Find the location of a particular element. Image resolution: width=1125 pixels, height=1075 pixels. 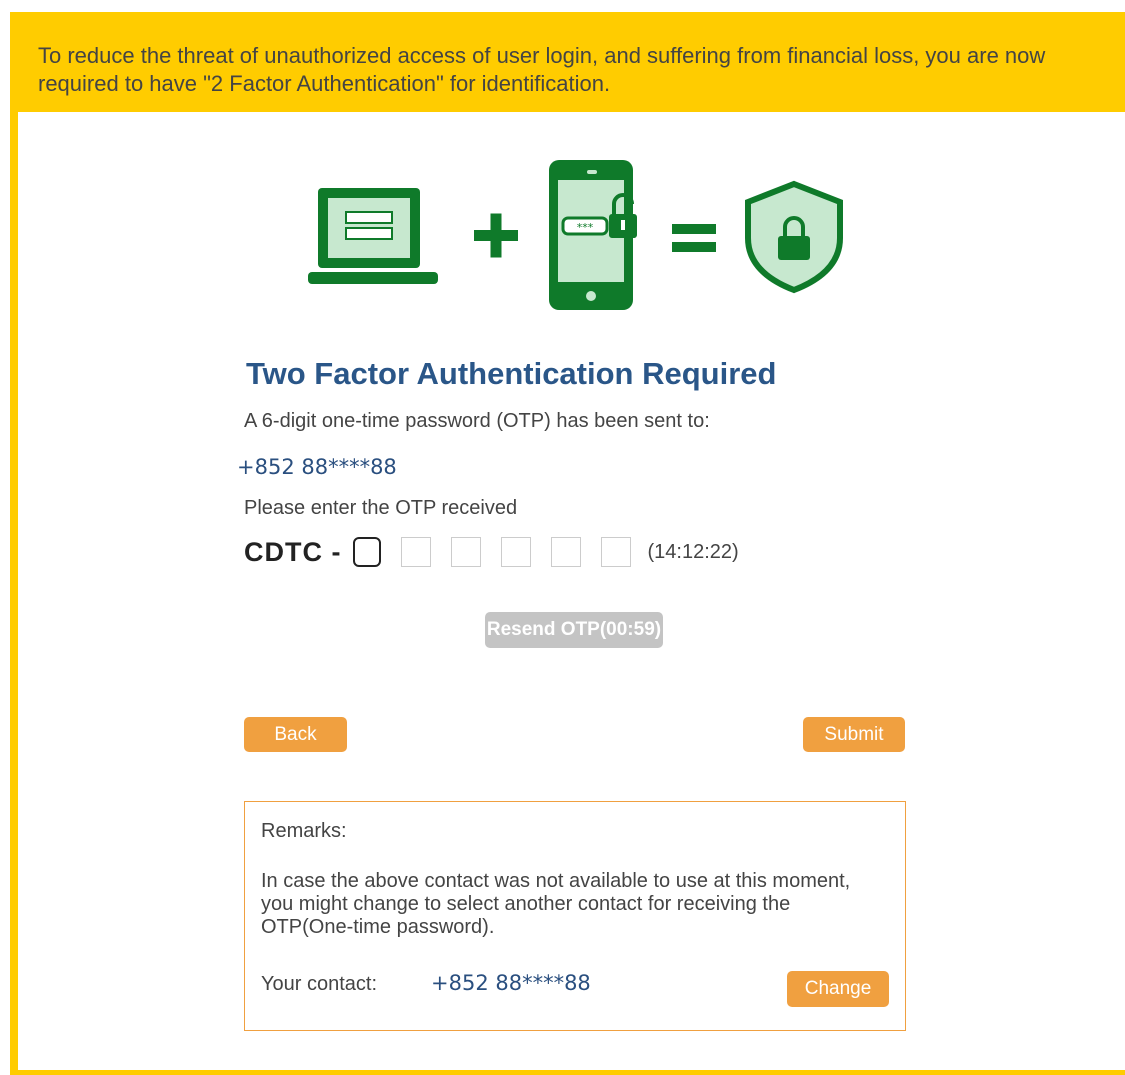

otp-input-row: CDTC - (14:12:22) is located at coordinates (491, 552).